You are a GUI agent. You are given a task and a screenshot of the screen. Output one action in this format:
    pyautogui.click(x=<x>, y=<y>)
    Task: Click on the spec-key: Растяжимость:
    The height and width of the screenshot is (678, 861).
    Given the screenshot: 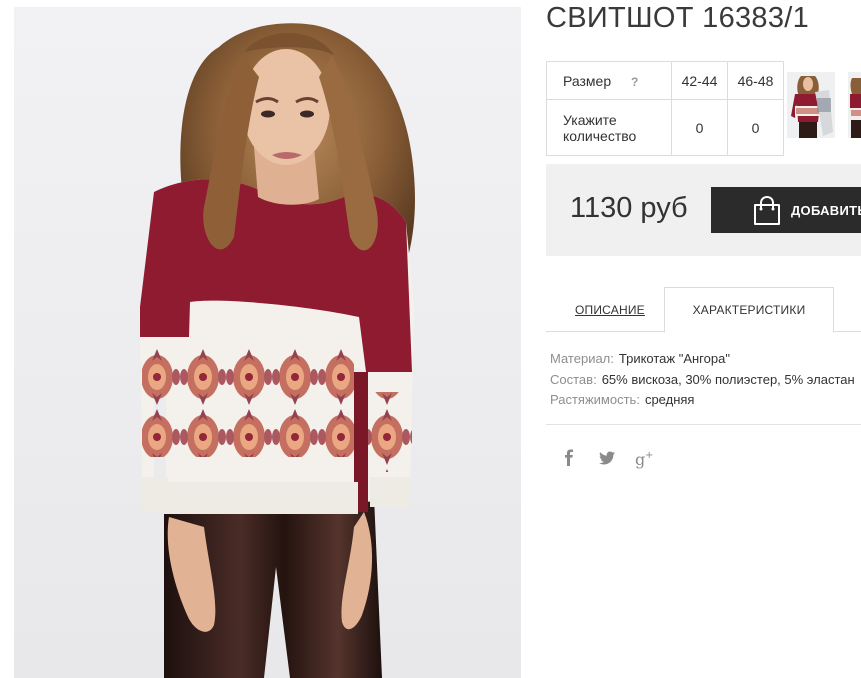 What is the action you would take?
    pyautogui.click(x=595, y=399)
    